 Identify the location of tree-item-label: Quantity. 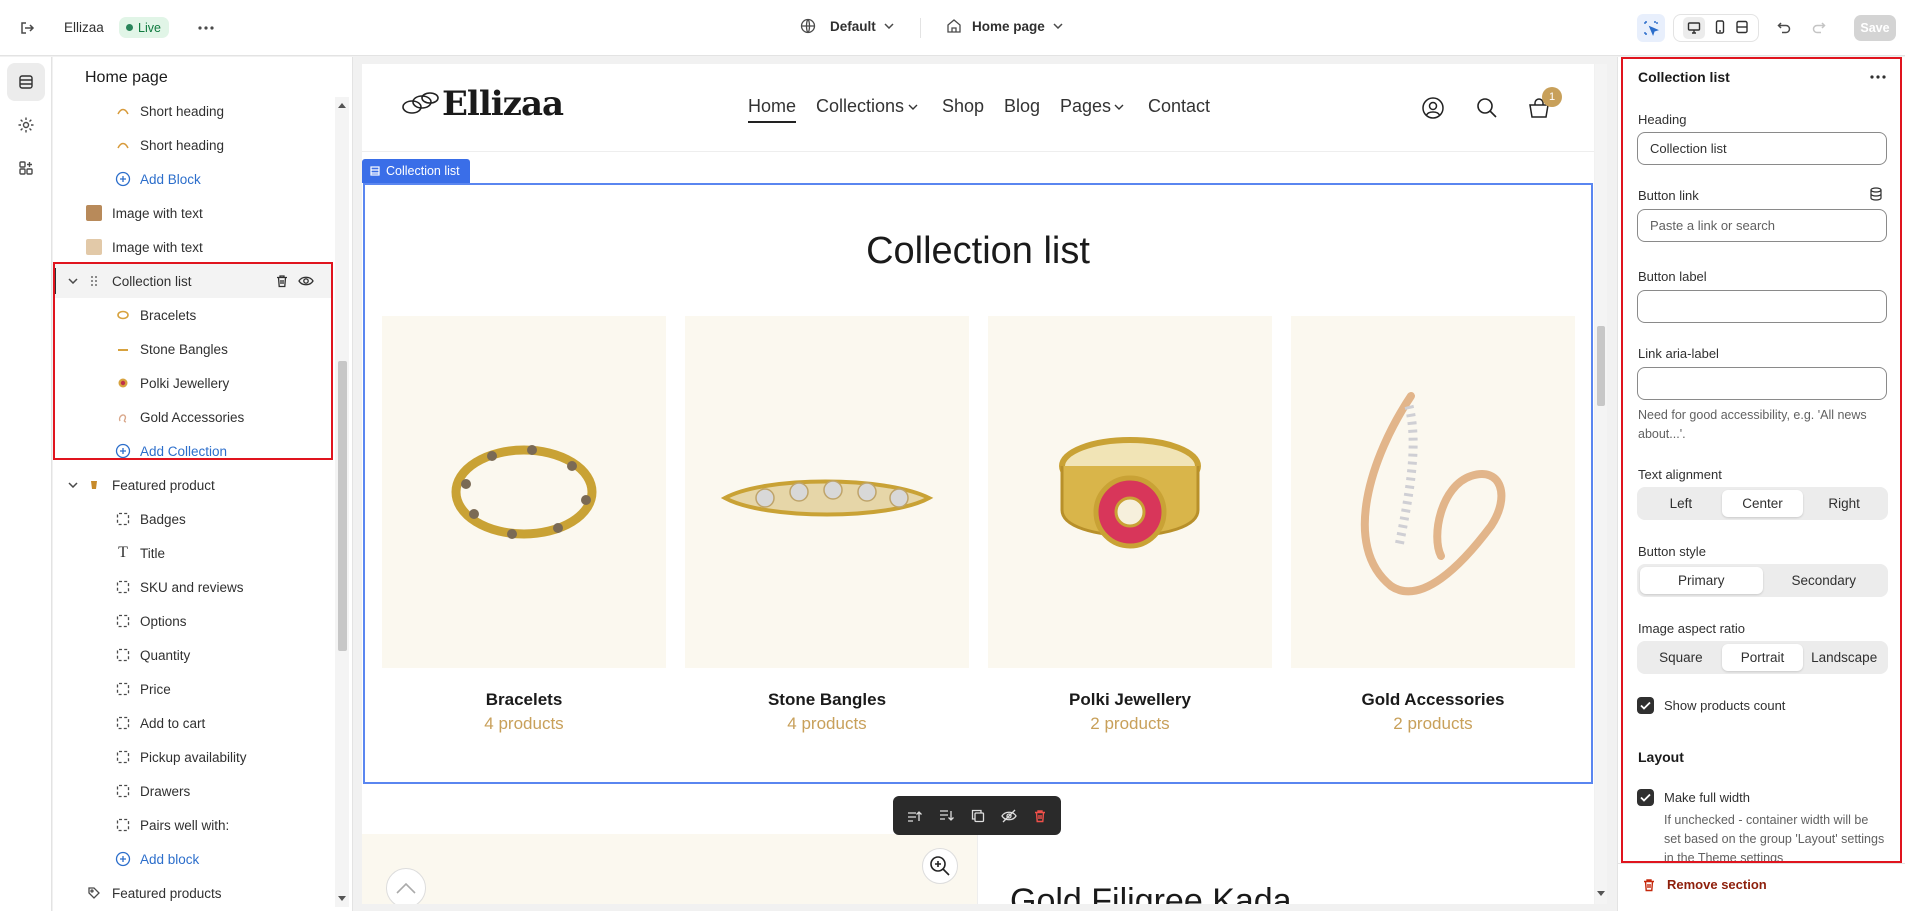
(165, 655).